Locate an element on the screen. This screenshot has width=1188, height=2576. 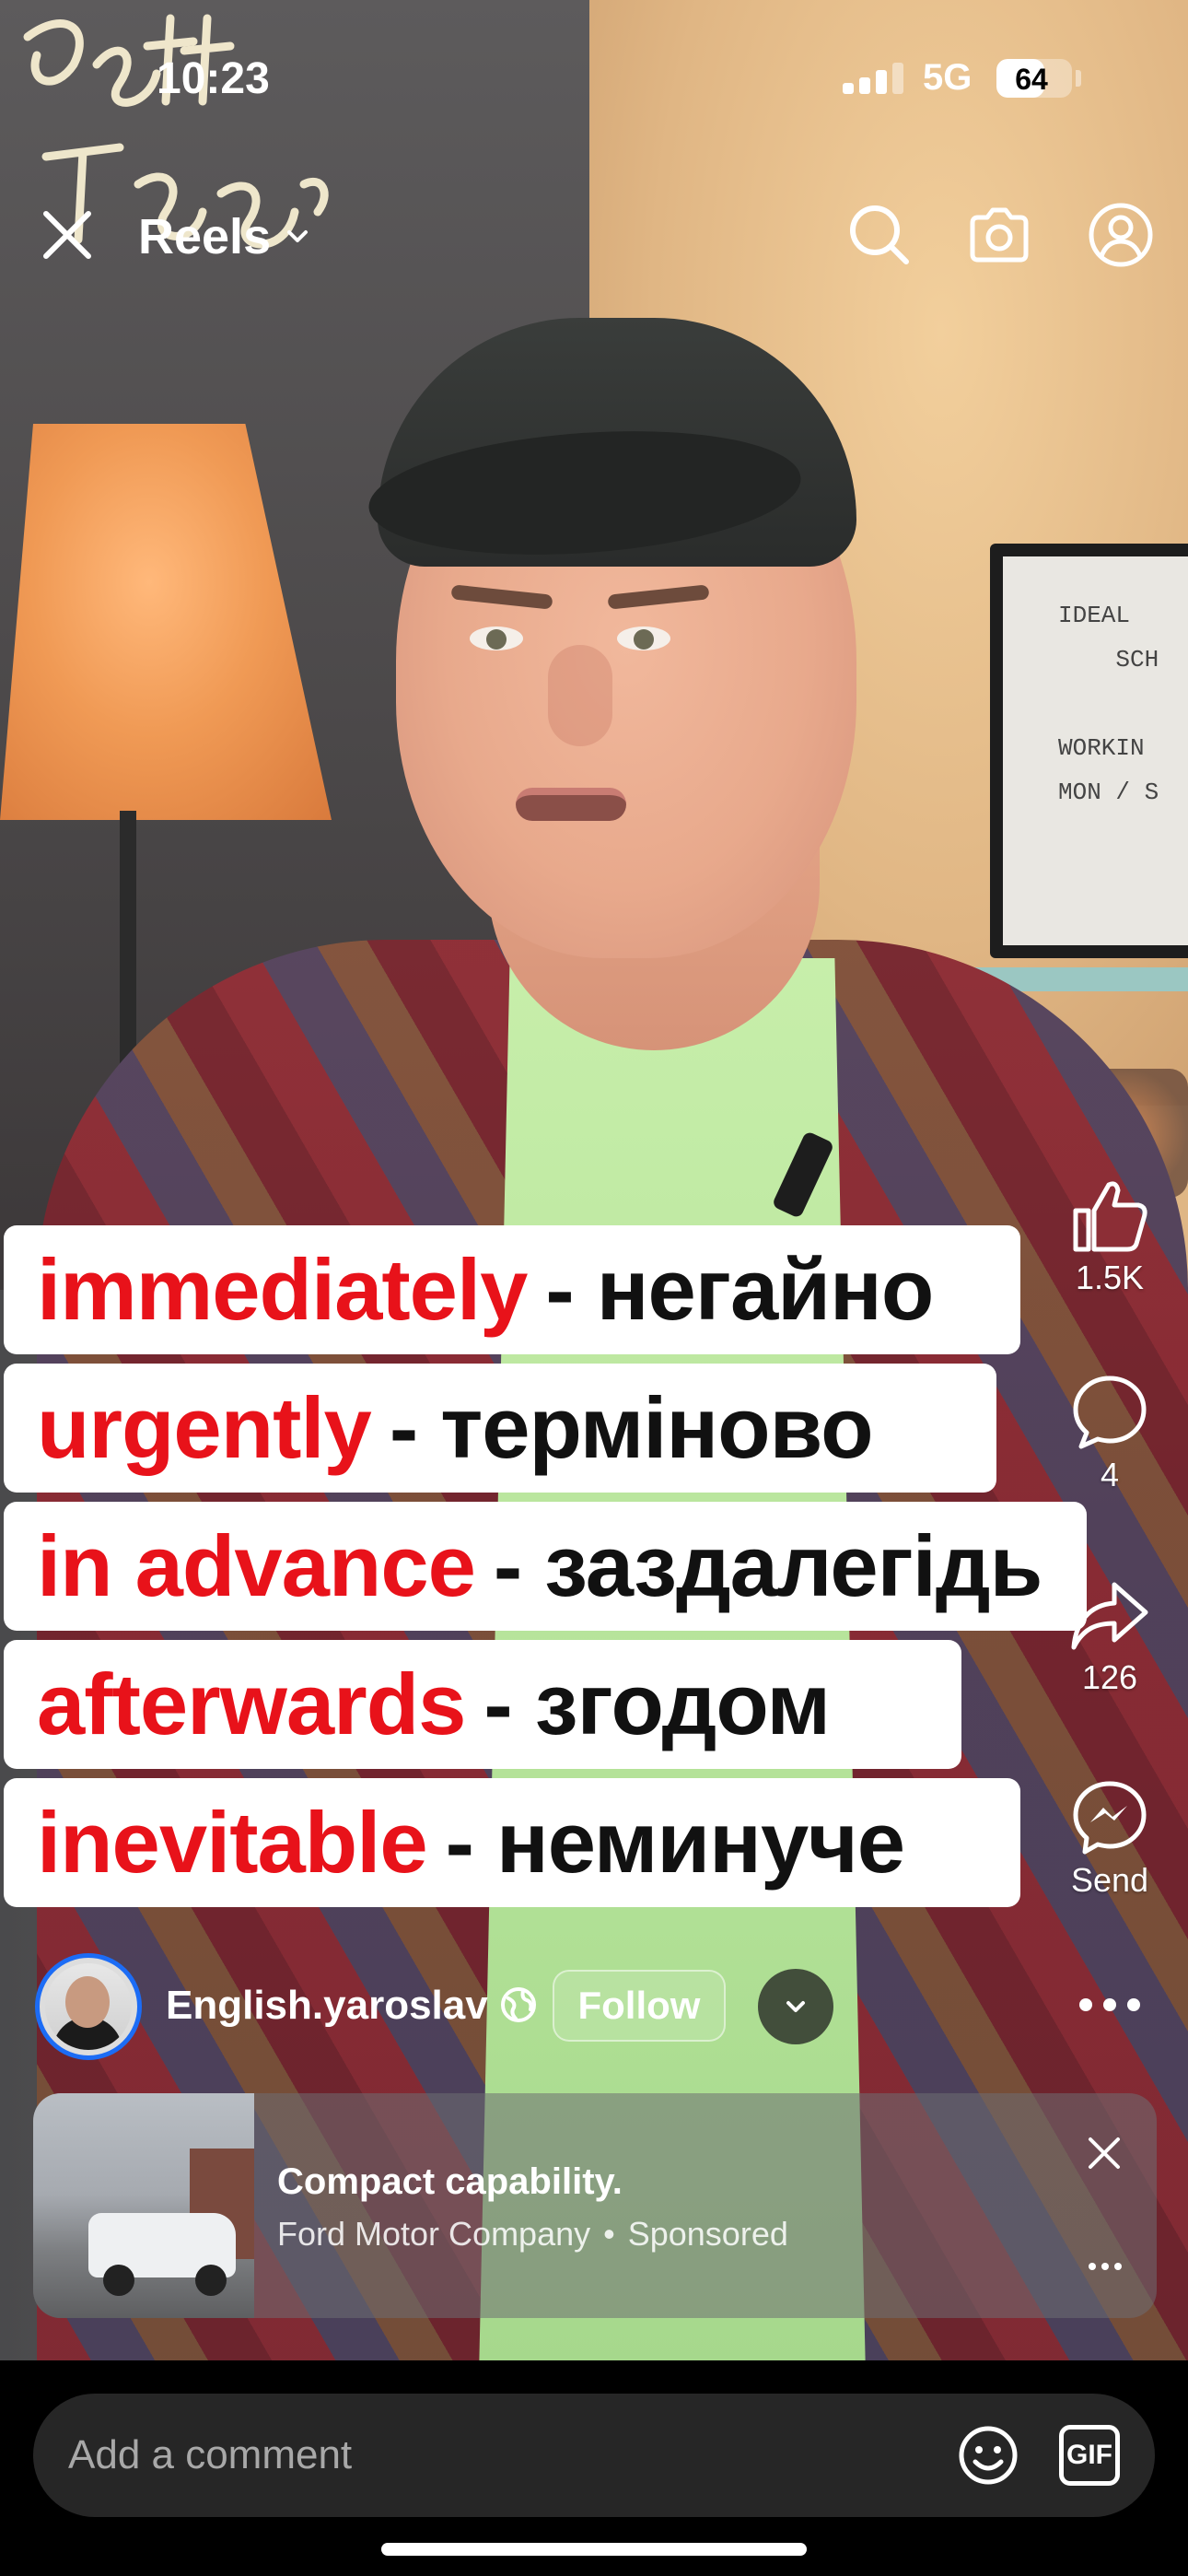
battery-percent: 64 is located at coordinates (1031, 80).